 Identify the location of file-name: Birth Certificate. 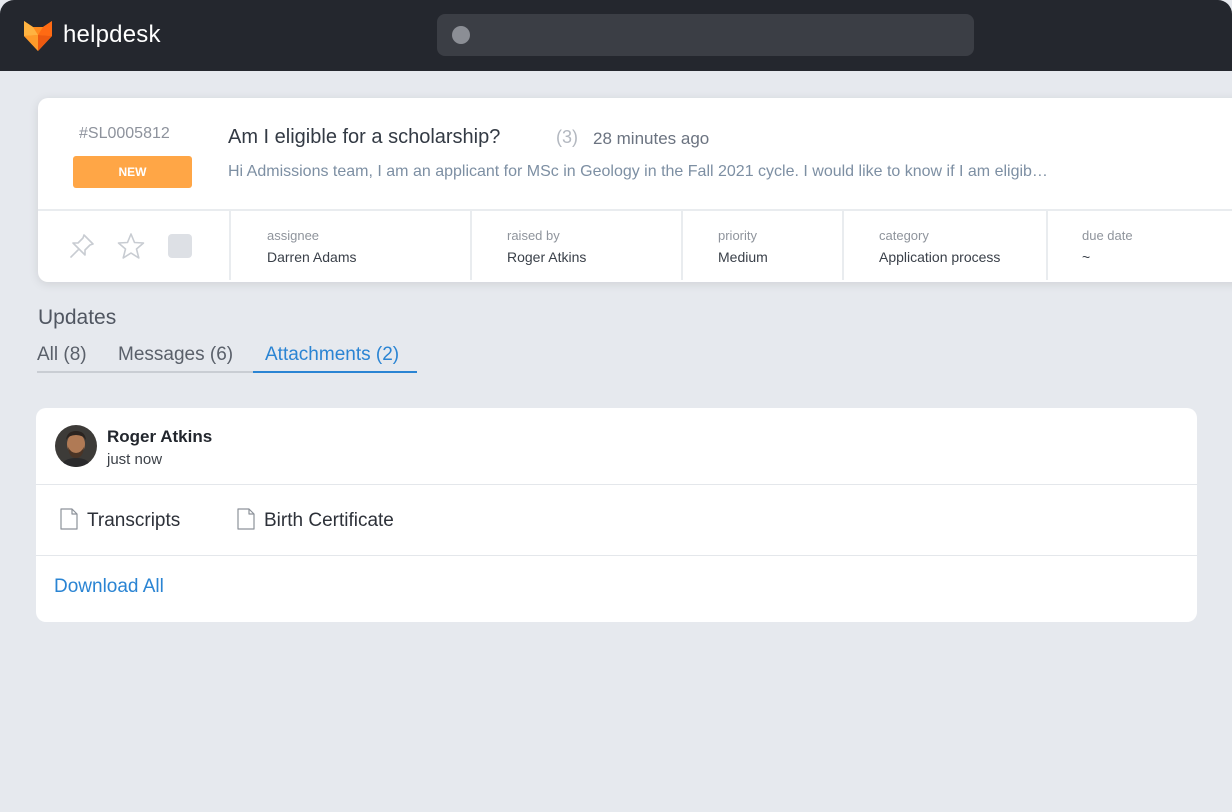
(329, 520).